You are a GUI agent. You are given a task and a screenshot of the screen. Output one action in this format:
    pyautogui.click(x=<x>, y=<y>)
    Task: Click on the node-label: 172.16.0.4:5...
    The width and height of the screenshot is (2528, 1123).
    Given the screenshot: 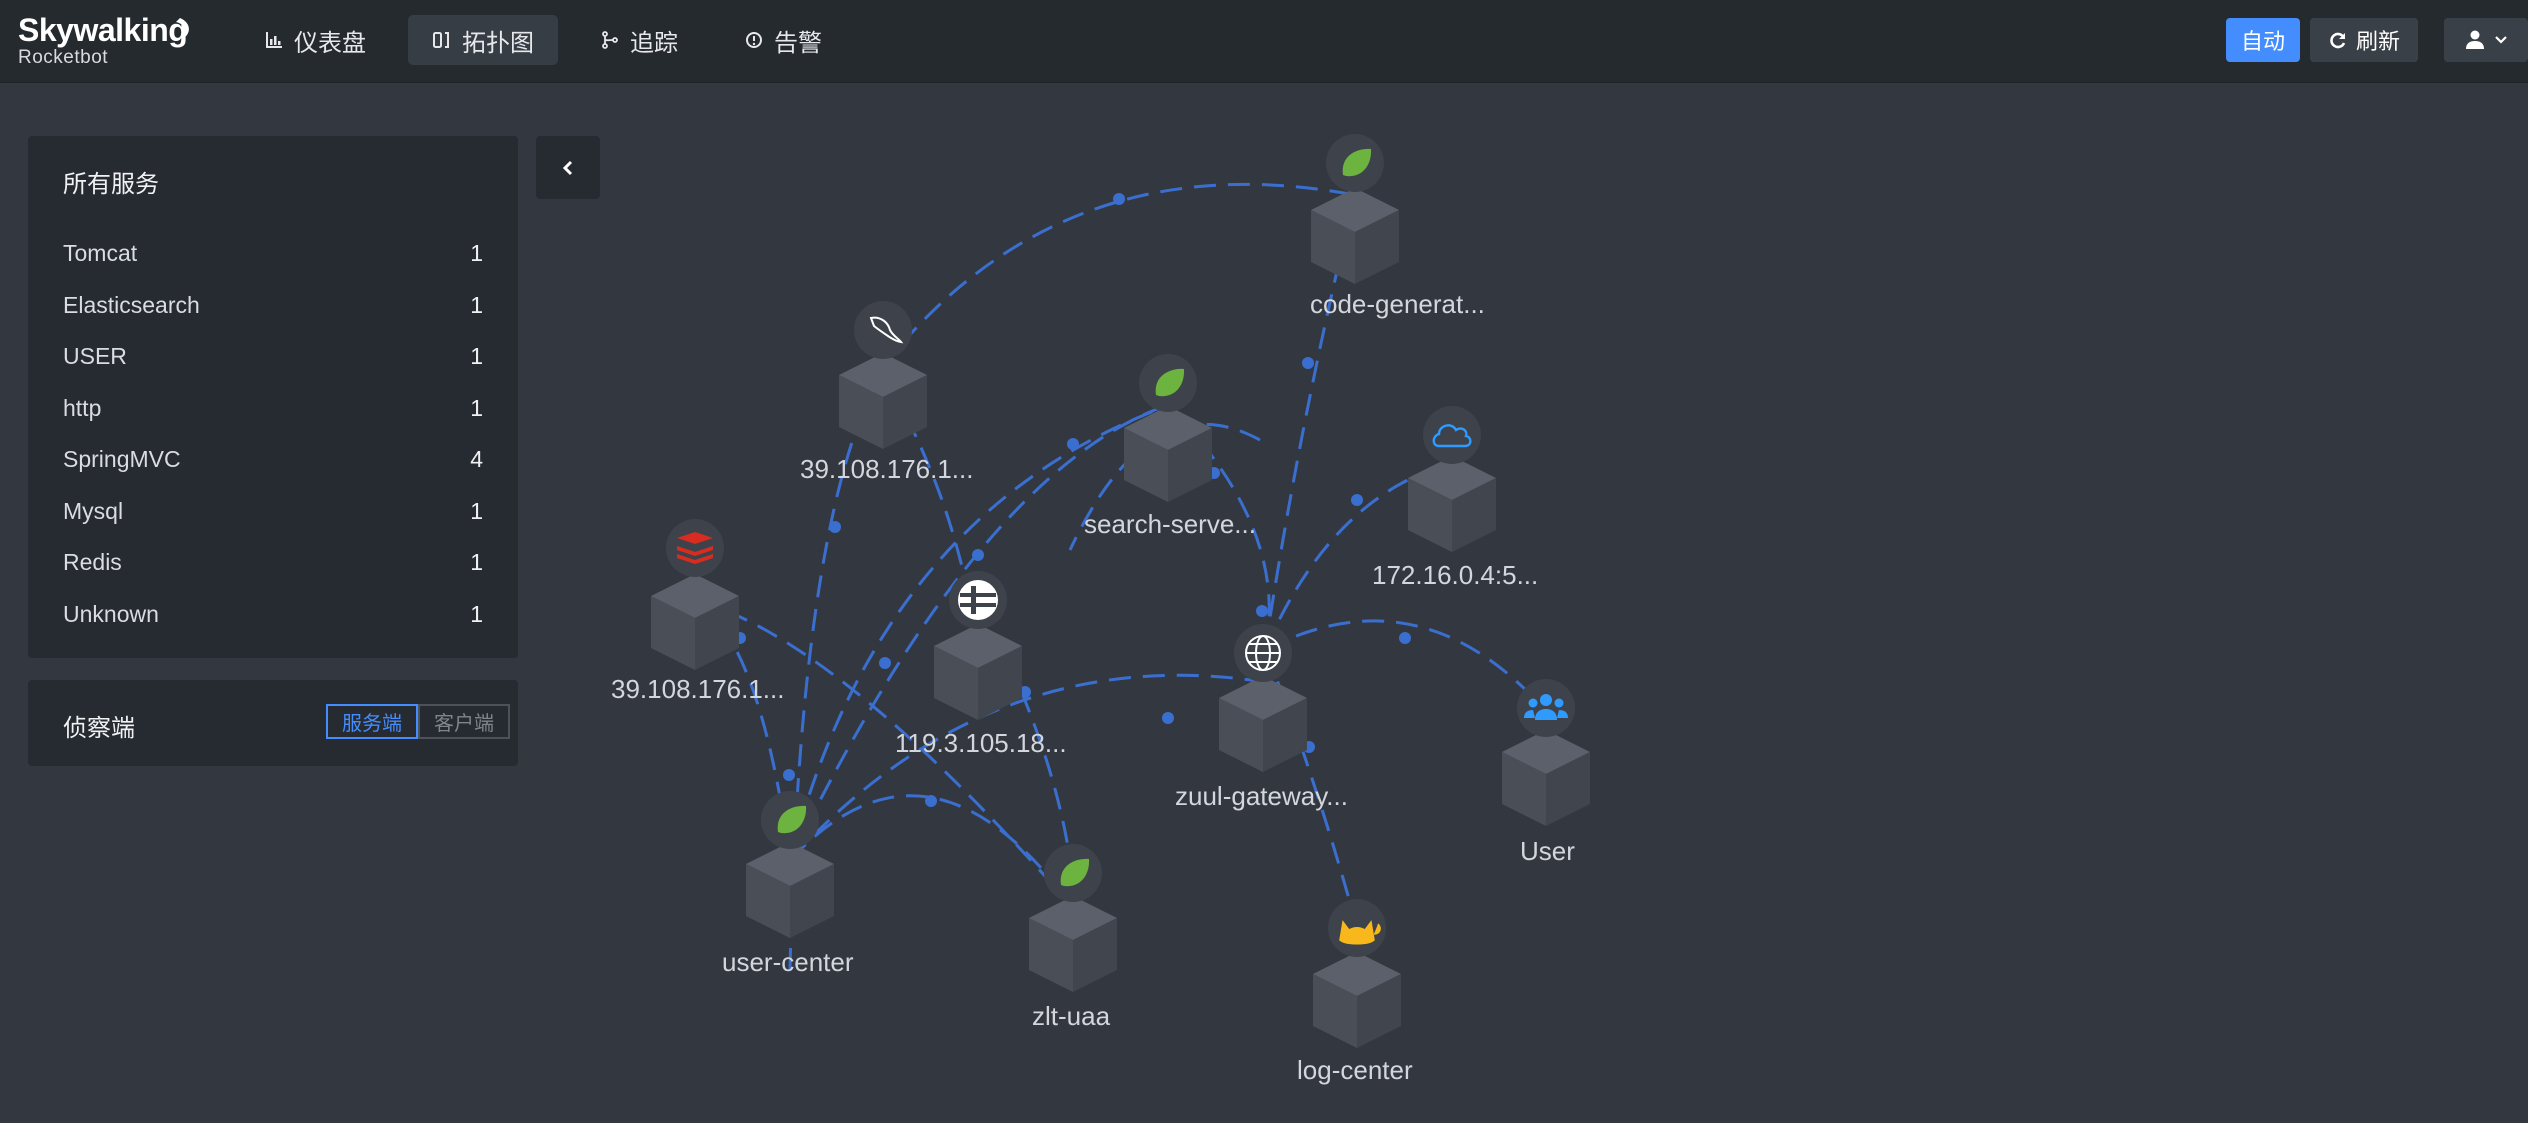 What is the action you would take?
    pyautogui.click(x=1455, y=575)
    